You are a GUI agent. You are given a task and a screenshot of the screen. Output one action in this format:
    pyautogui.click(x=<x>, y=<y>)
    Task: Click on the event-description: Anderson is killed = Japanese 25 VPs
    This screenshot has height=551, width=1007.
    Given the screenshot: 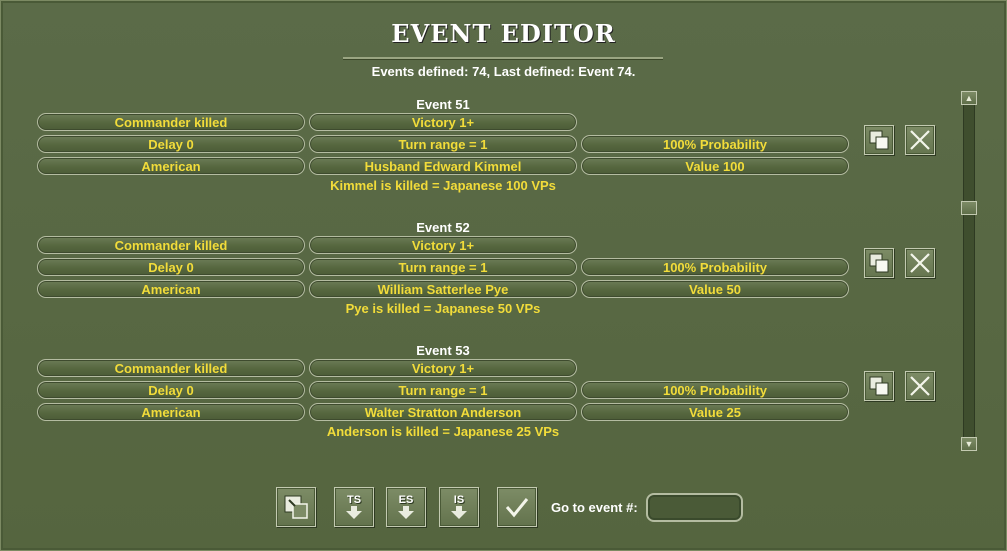 What is the action you would take?
    pyautogui.click(x=443, y=431)
    